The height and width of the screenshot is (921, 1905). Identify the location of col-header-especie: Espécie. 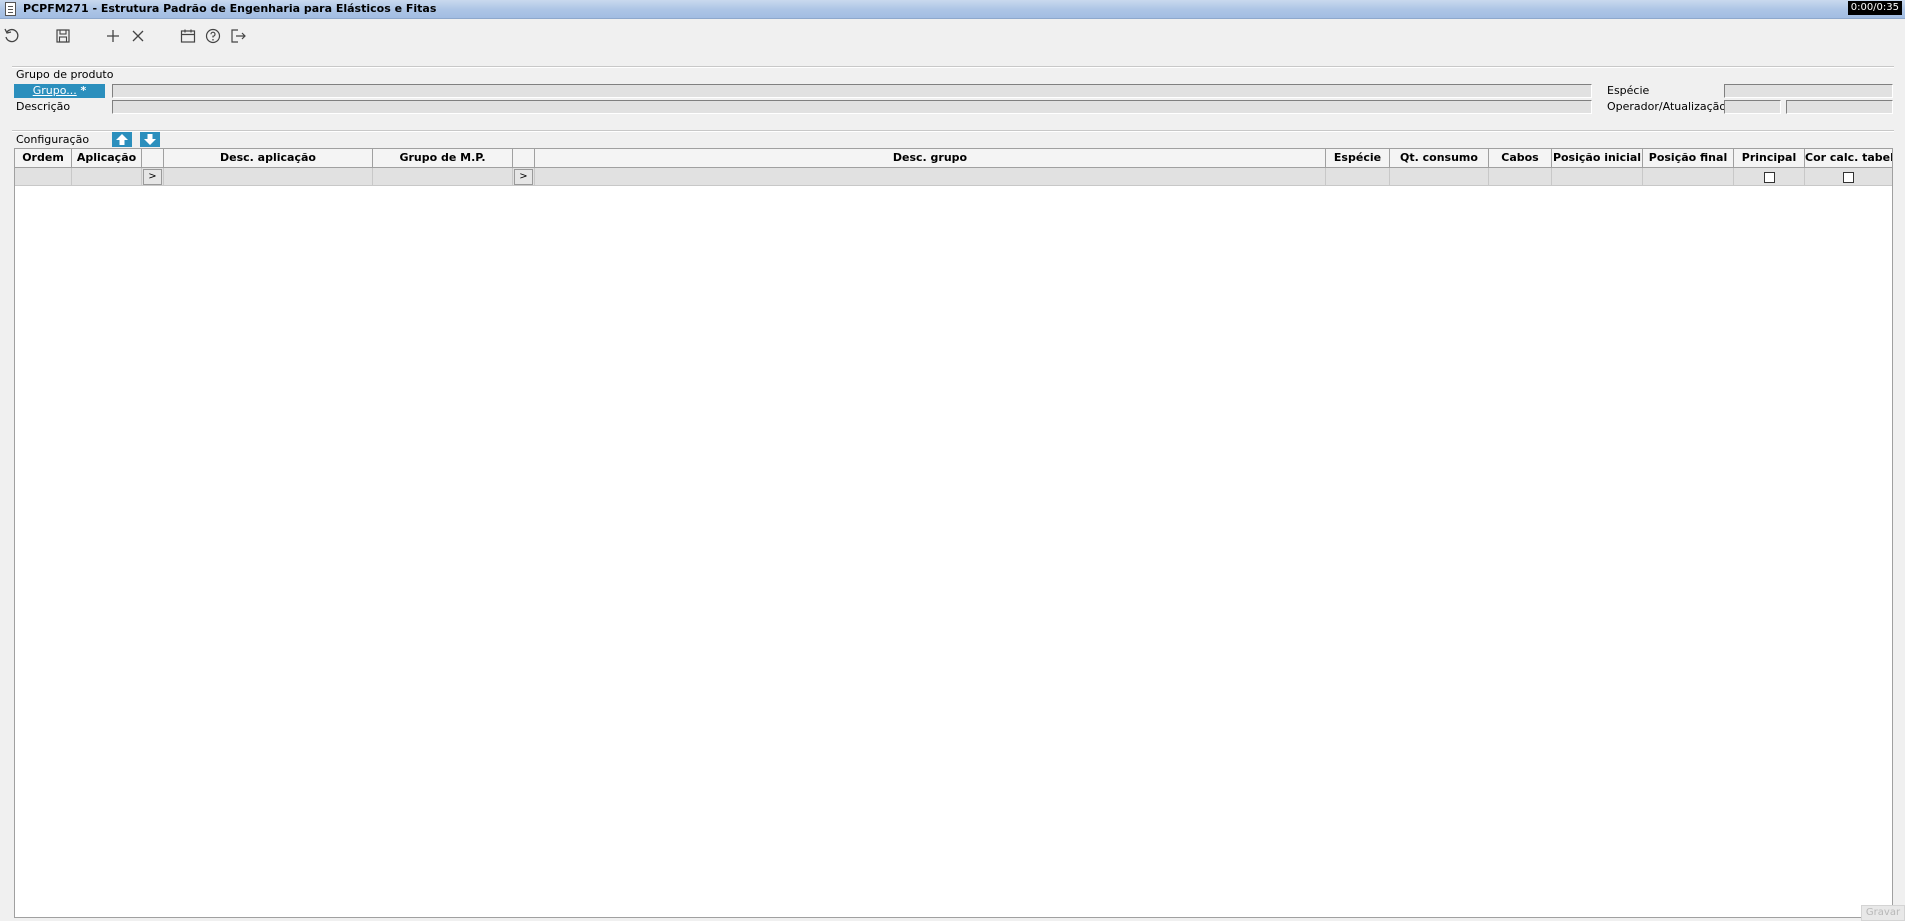
(1358, 158).